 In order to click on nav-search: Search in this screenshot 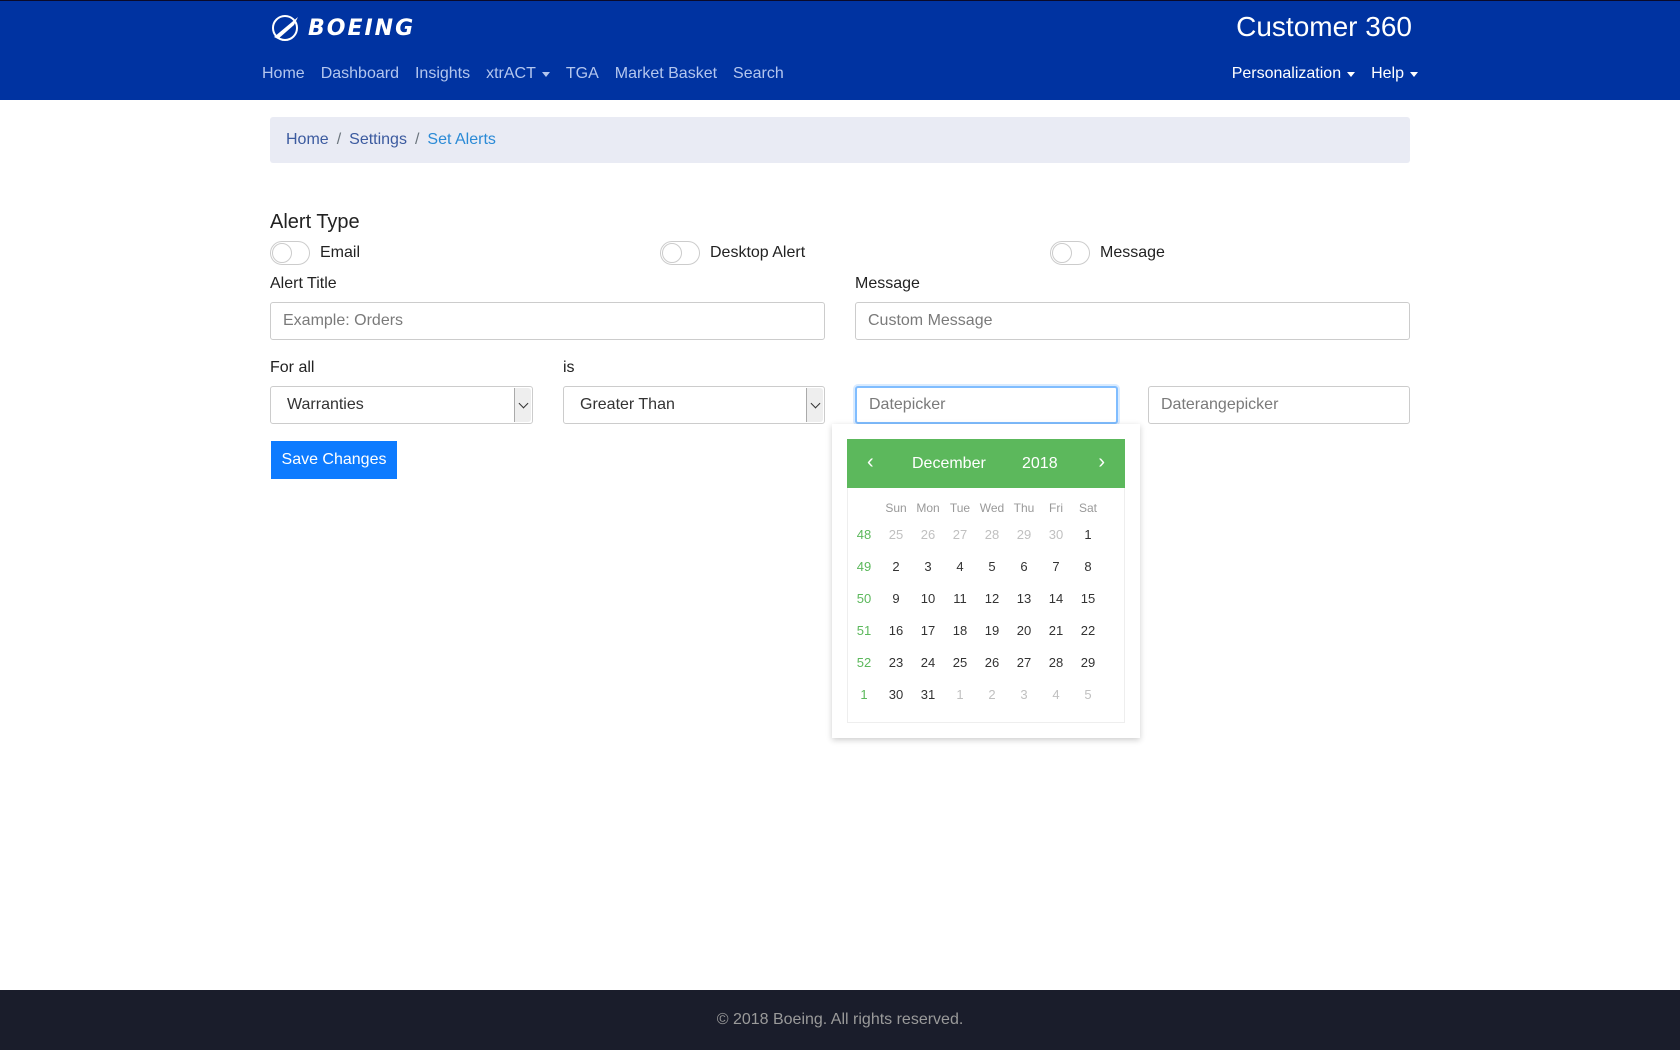, I will do `click(758, 74)`.